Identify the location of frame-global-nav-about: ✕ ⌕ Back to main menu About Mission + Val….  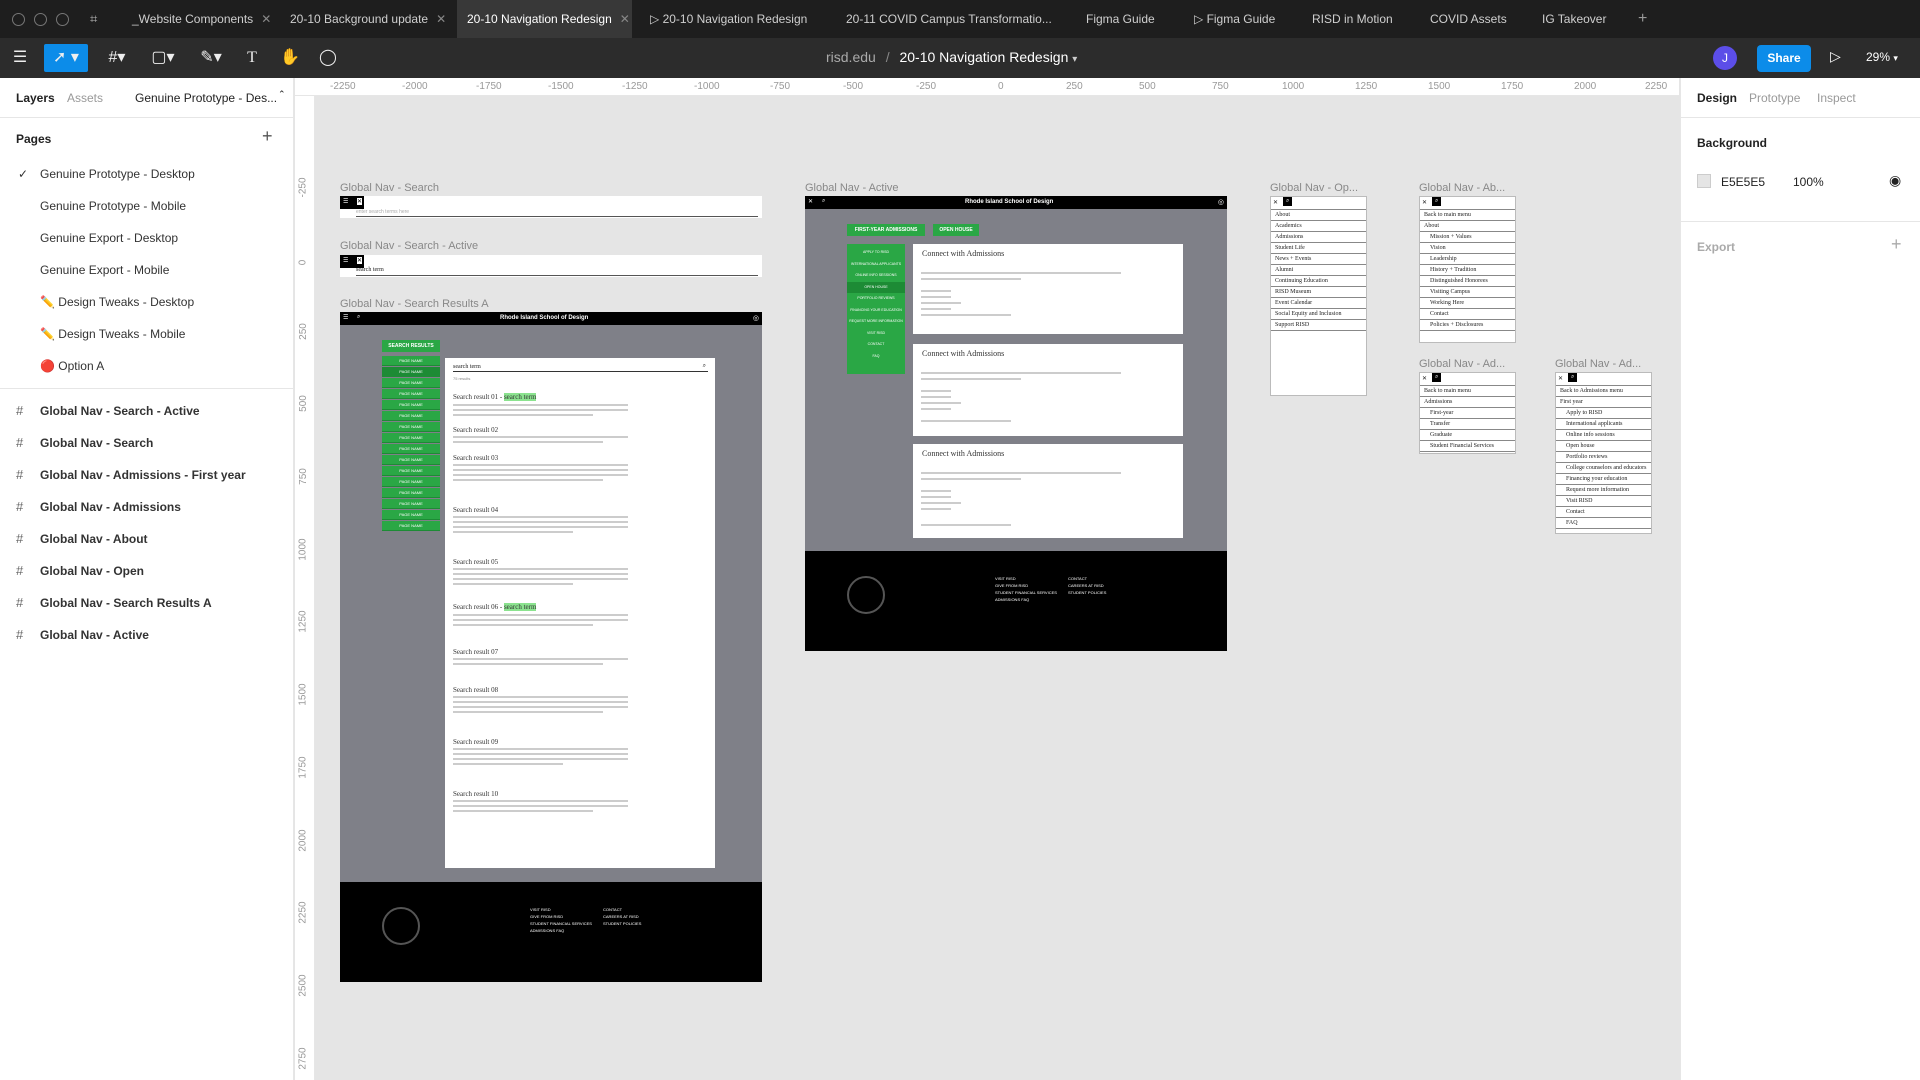
(1467, 269).